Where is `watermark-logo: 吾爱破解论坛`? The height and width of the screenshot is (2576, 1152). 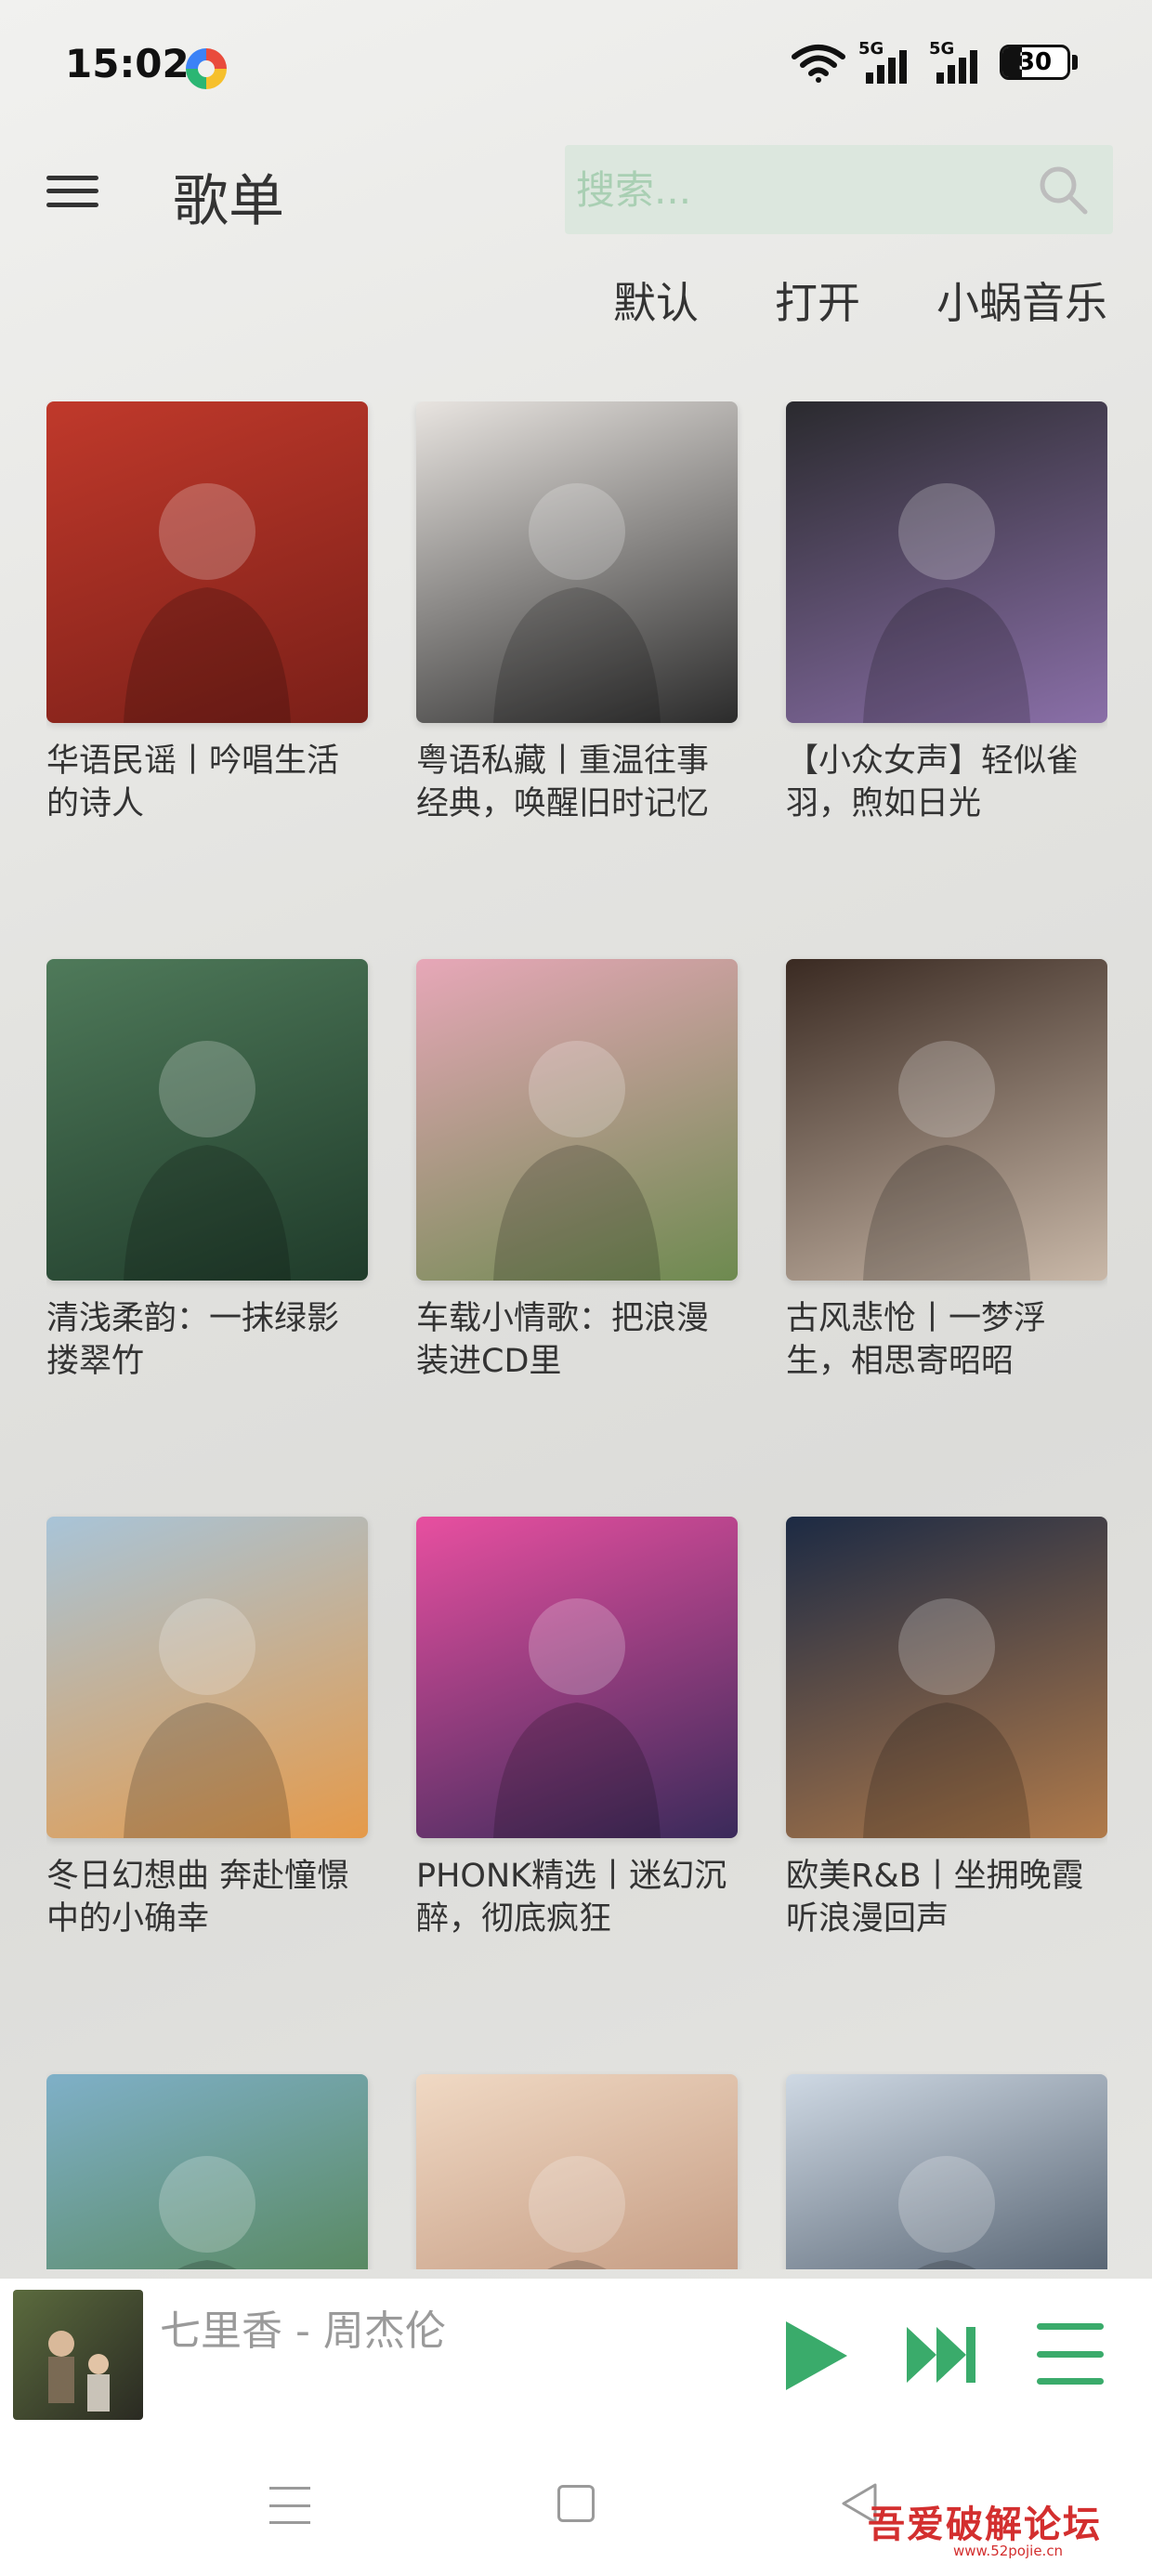 watermark-logo: 吾爱破解论坛 is located at coordinates (985, 2524).